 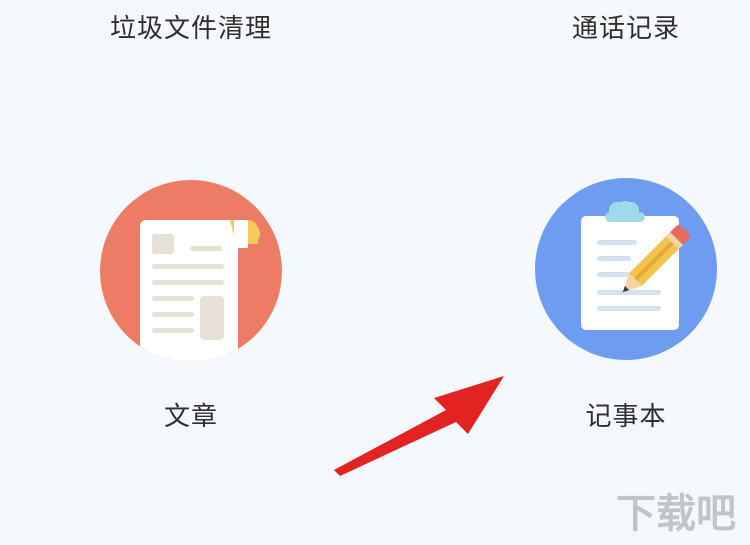 I want to click on article-tile: 文章, so click(x=191, y=306).